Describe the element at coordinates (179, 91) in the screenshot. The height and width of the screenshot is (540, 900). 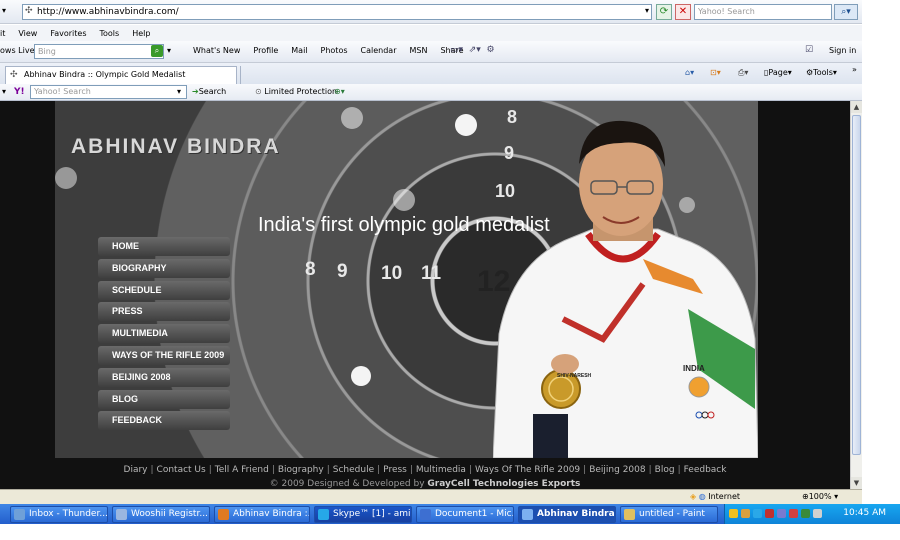
I see `yahoo-dropdown-icon: ▾` at that location.